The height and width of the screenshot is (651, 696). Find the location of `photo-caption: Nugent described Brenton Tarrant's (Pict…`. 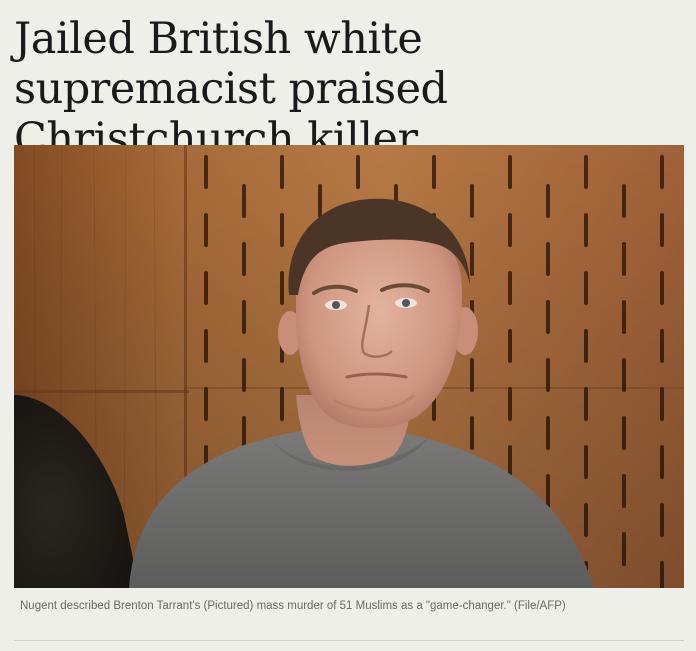

photo-caption: Nugent described Brenton Tarrant's (Pict… is located at coordinates (293, 606).